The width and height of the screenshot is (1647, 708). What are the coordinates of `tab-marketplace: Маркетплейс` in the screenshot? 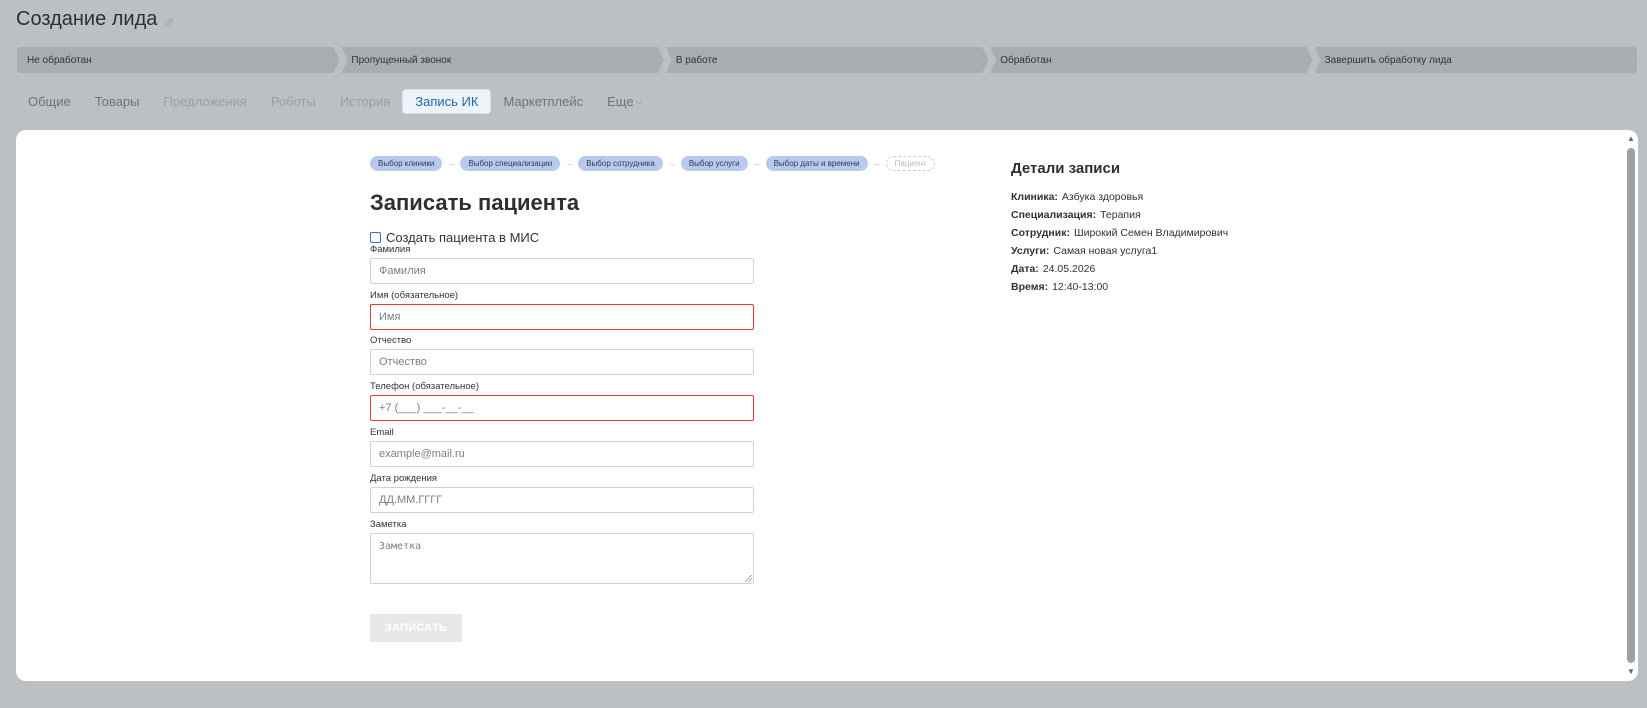 It's located at (543, 101).